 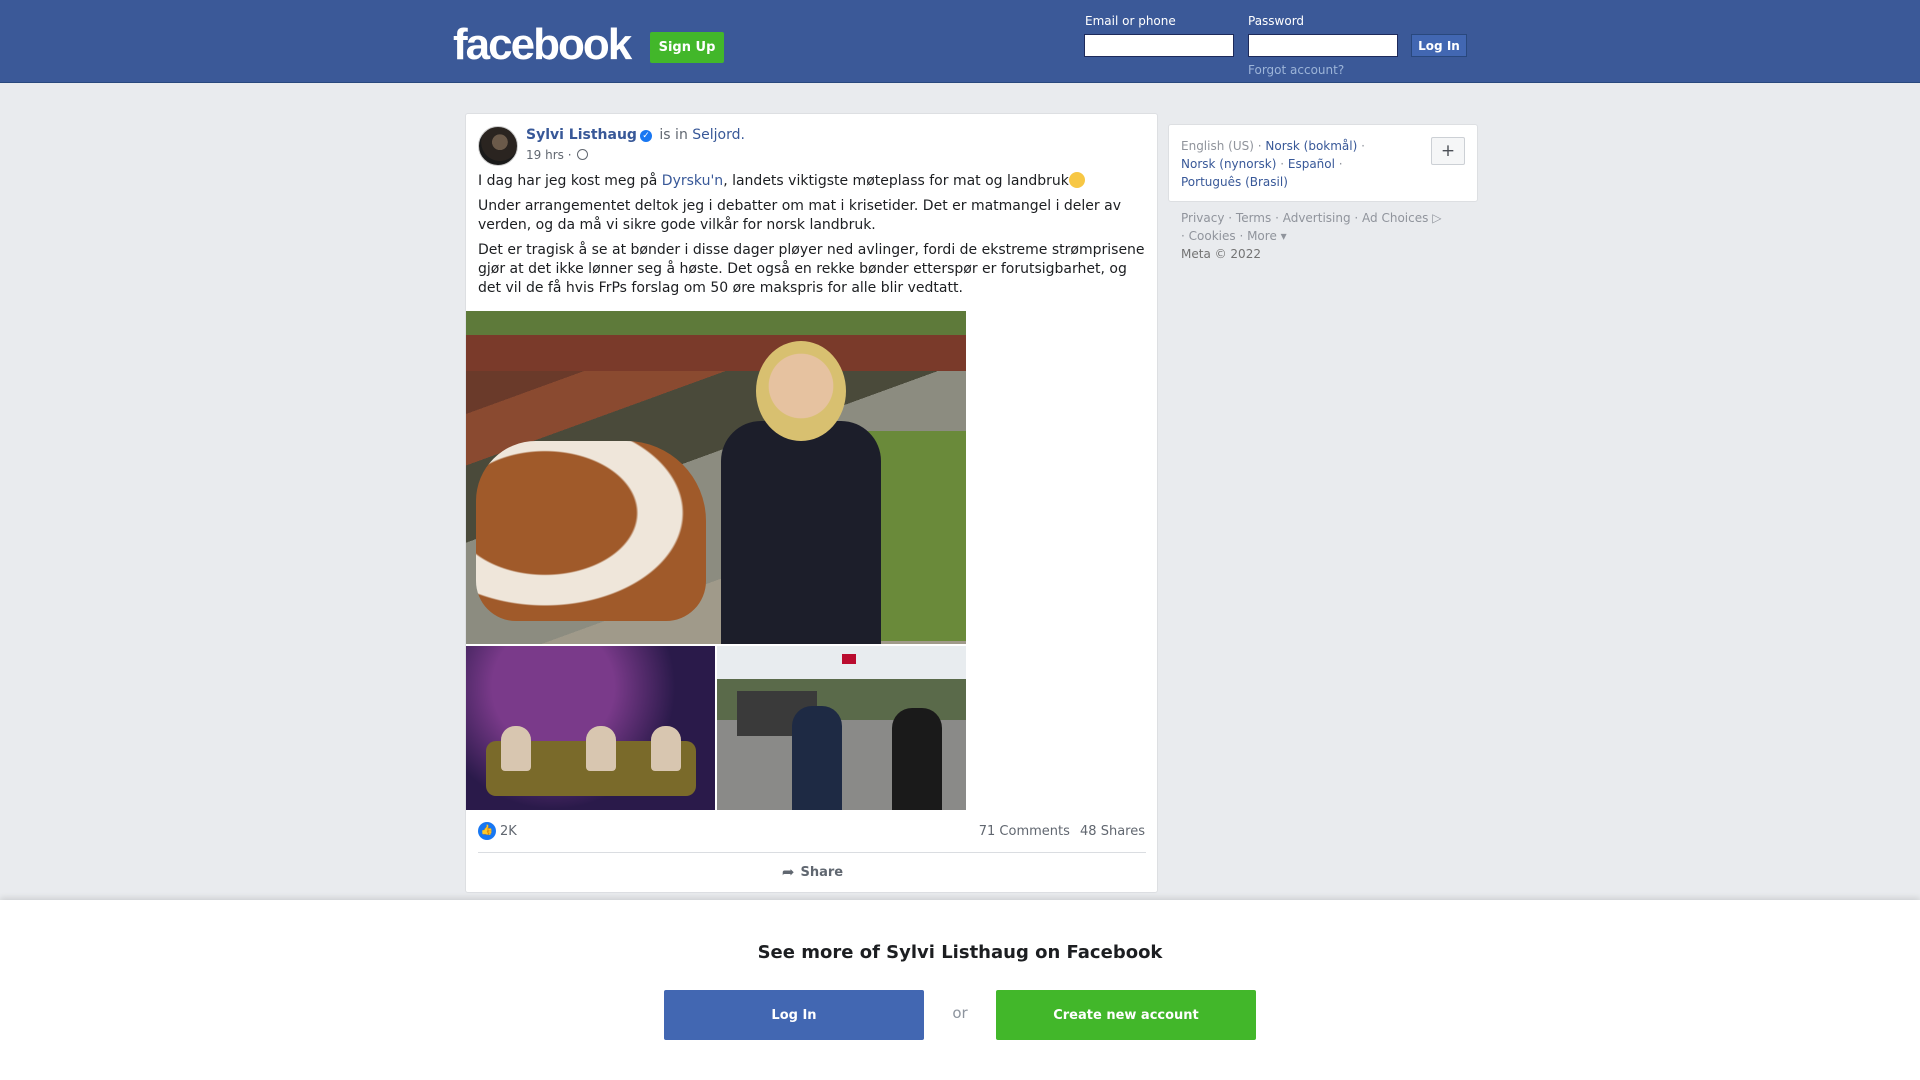 I want to click on share-button: ➦ Share, so click(x=812, y=872).